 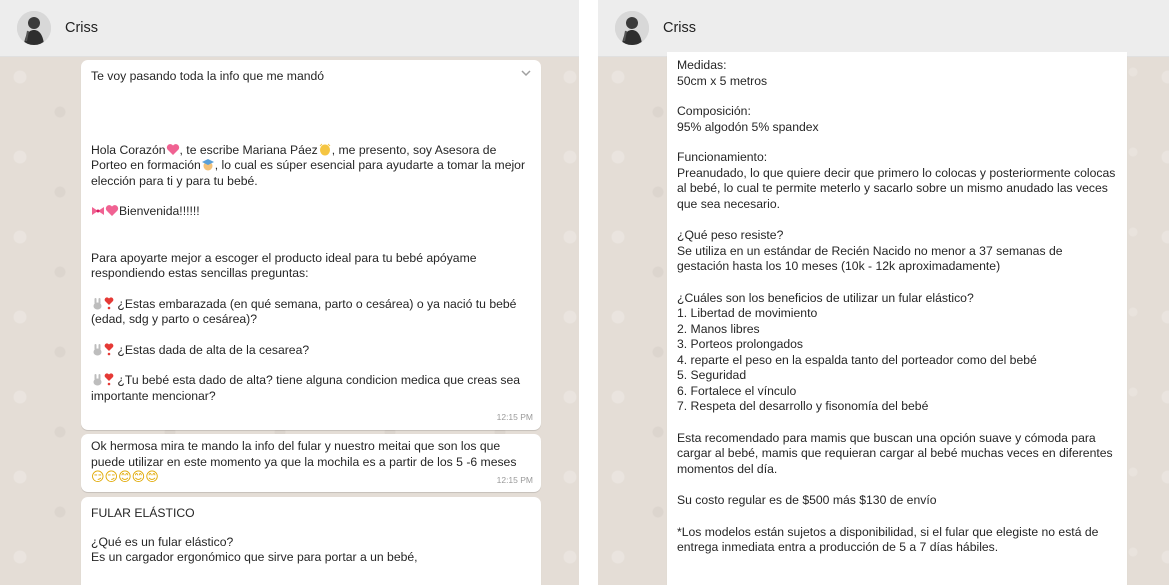 I want to click on composicion-value: 95% algodón 5% spandex, so click(x=748, y=126).